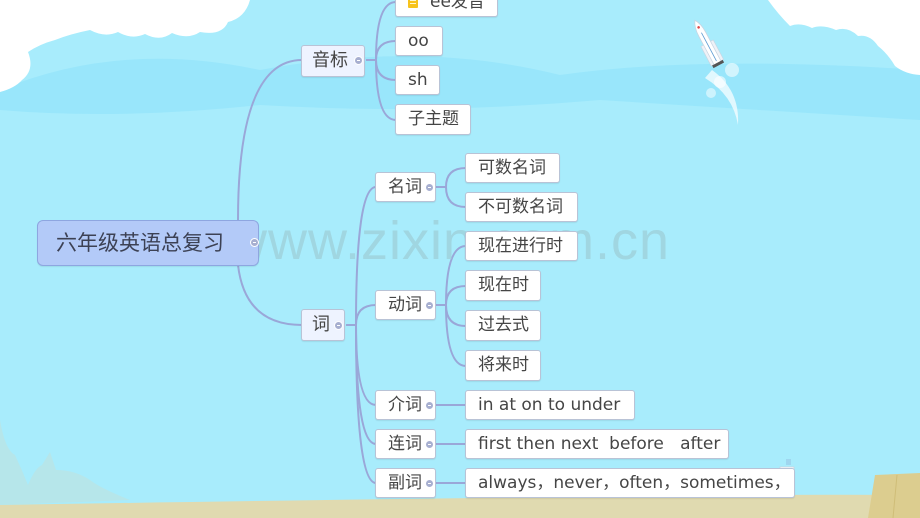 The height and width of the screenshot is (518, 920). Describe the element at coordinates (270, 295) in the screenshot. I see `connector-root-ci` at that location.